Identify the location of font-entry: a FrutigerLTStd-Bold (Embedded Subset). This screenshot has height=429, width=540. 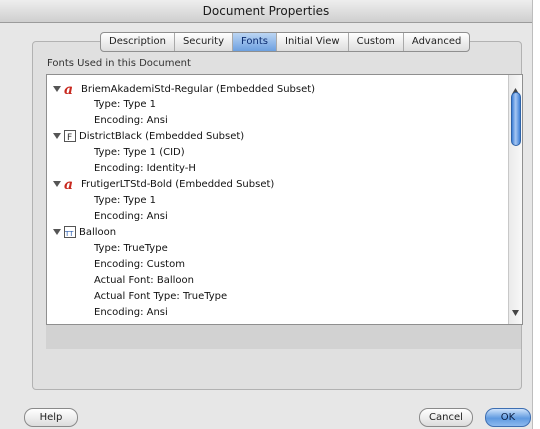
(163, 184).